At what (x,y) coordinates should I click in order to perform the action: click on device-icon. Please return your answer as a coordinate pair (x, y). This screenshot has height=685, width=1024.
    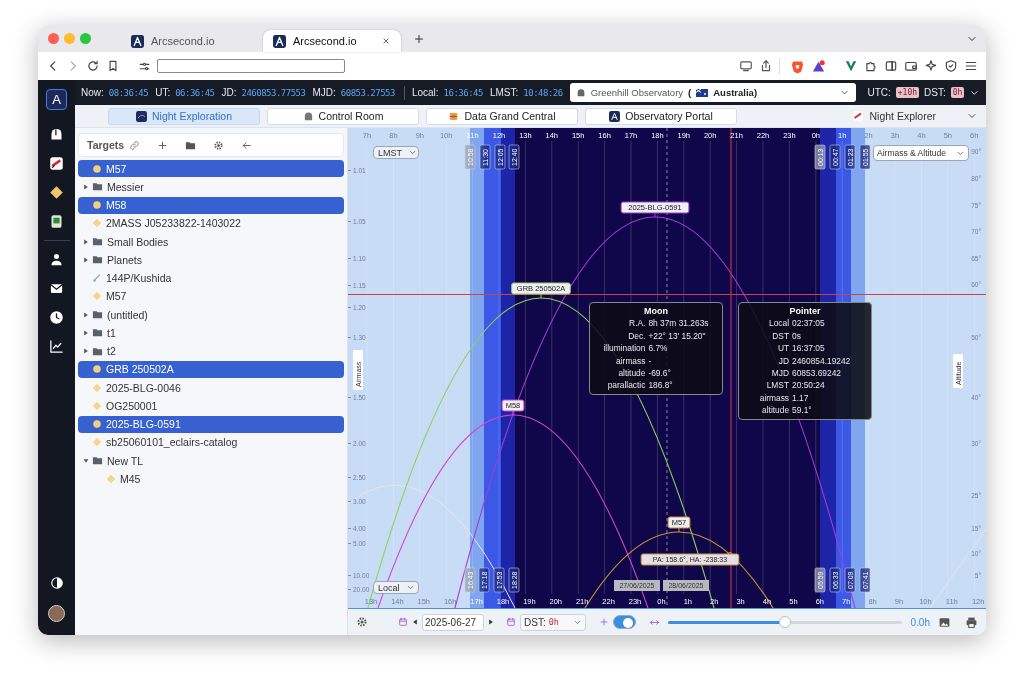
    Looking at the image, I should click on (56, 221).